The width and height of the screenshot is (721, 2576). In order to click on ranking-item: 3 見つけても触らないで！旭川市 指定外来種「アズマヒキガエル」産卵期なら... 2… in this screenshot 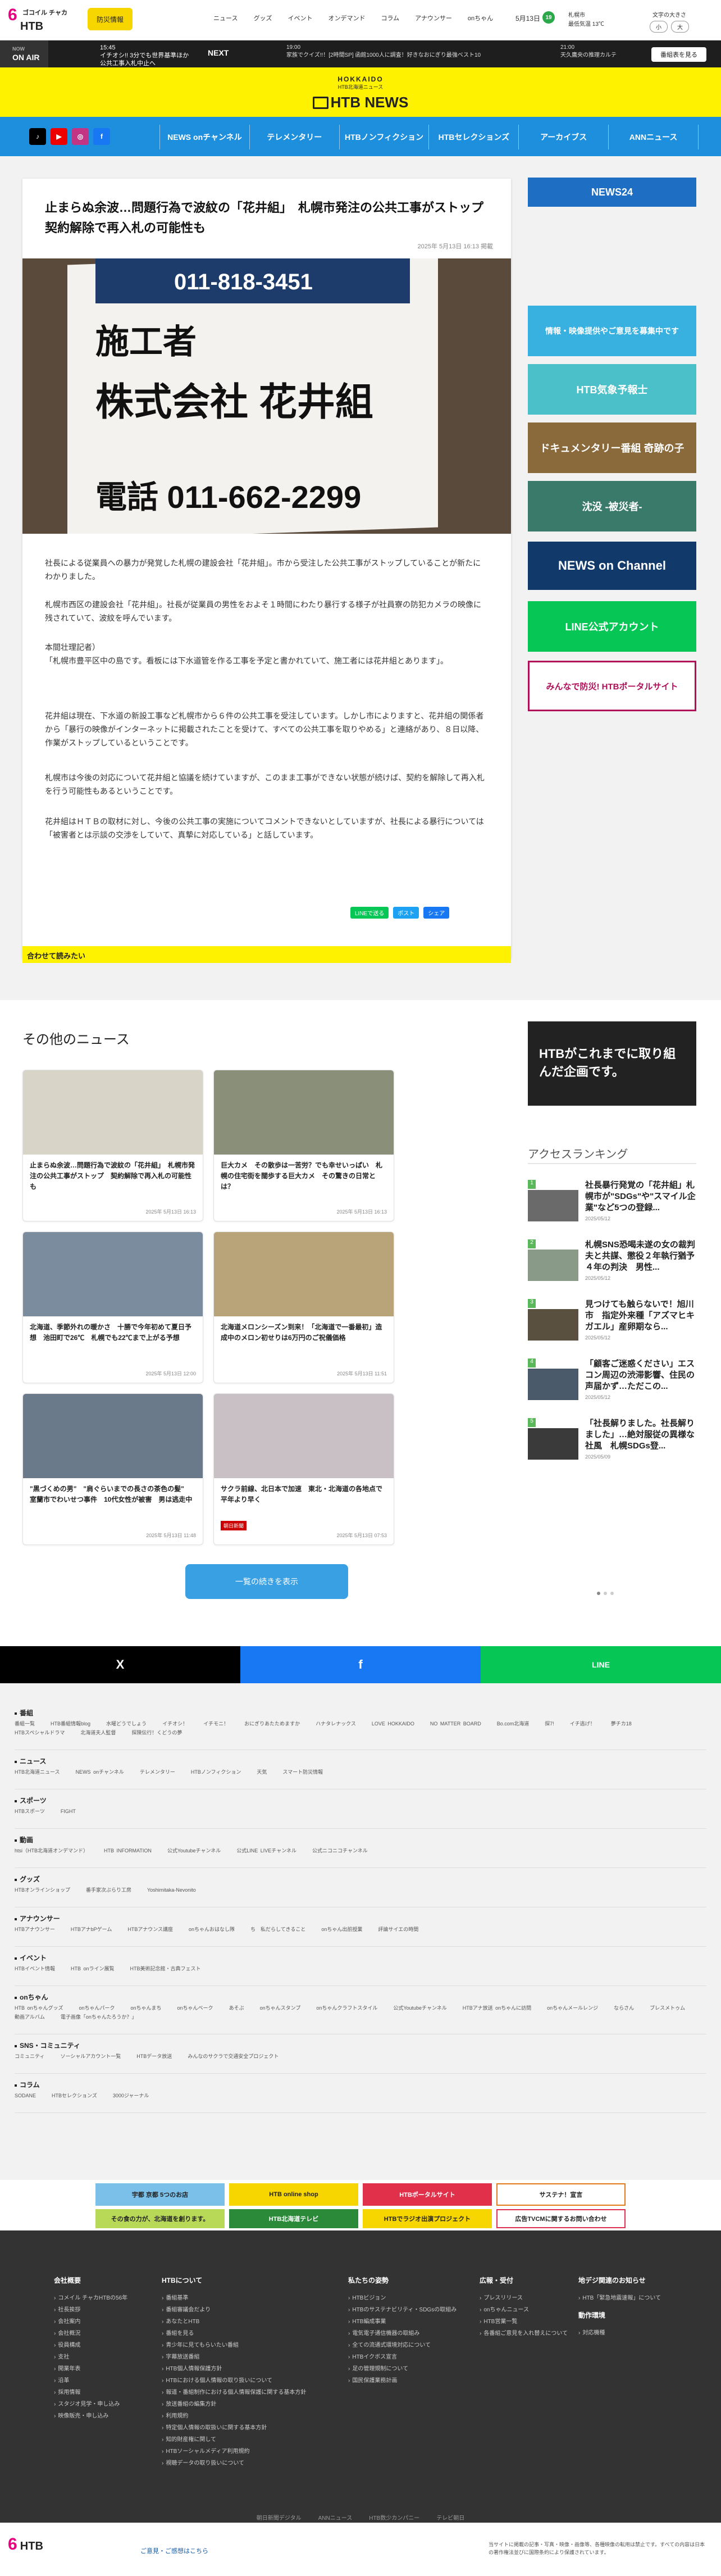, I will do `click(612, 1322)`.